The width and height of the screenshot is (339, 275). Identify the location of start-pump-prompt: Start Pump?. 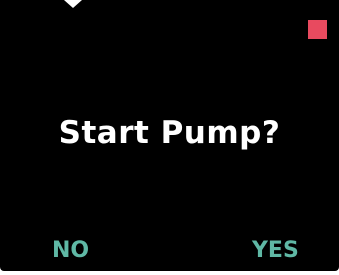
(169, 133).